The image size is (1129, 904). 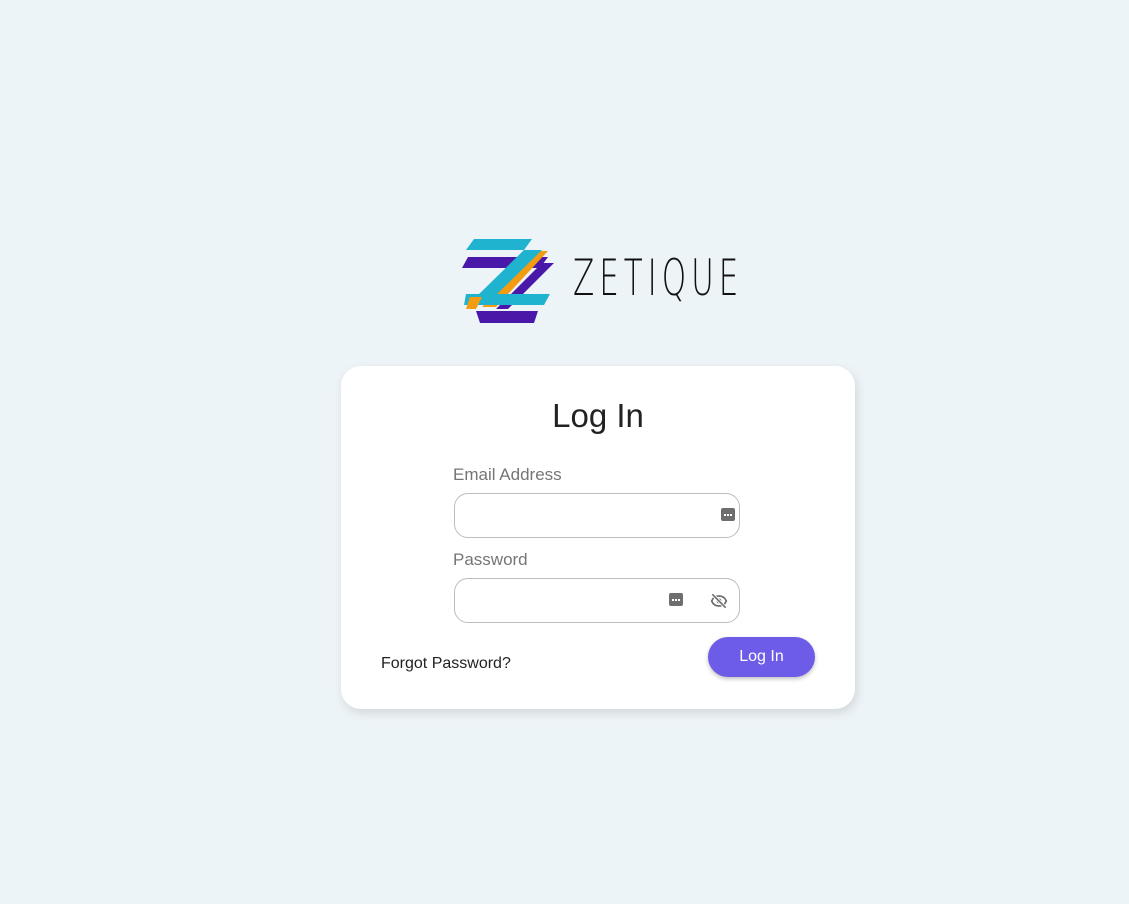 I want to click on email-field, so click(x=597, y=515).